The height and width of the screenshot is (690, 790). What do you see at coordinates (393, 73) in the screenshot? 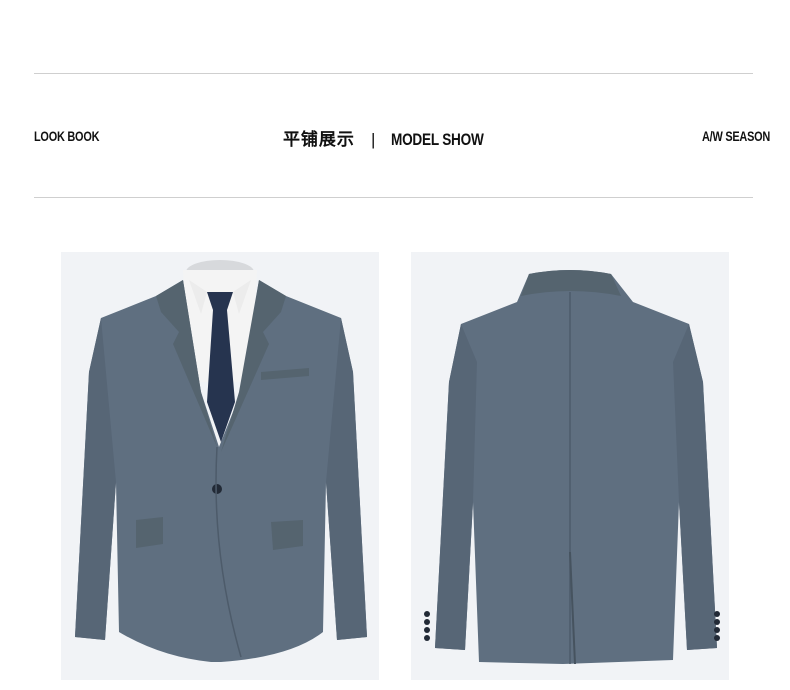
I see `top-divider` at bounding box center [393, 73].